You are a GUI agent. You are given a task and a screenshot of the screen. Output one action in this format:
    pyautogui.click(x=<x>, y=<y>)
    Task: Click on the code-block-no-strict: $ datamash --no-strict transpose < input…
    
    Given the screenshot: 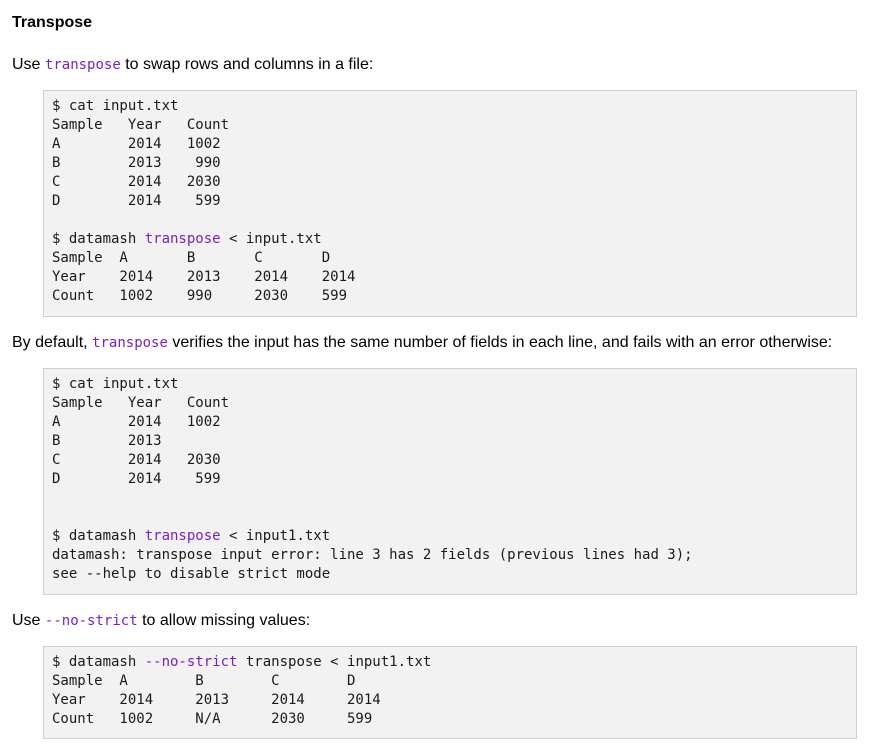 What is the action you would take?
    pyautogui.click(x=450, y=692)
    